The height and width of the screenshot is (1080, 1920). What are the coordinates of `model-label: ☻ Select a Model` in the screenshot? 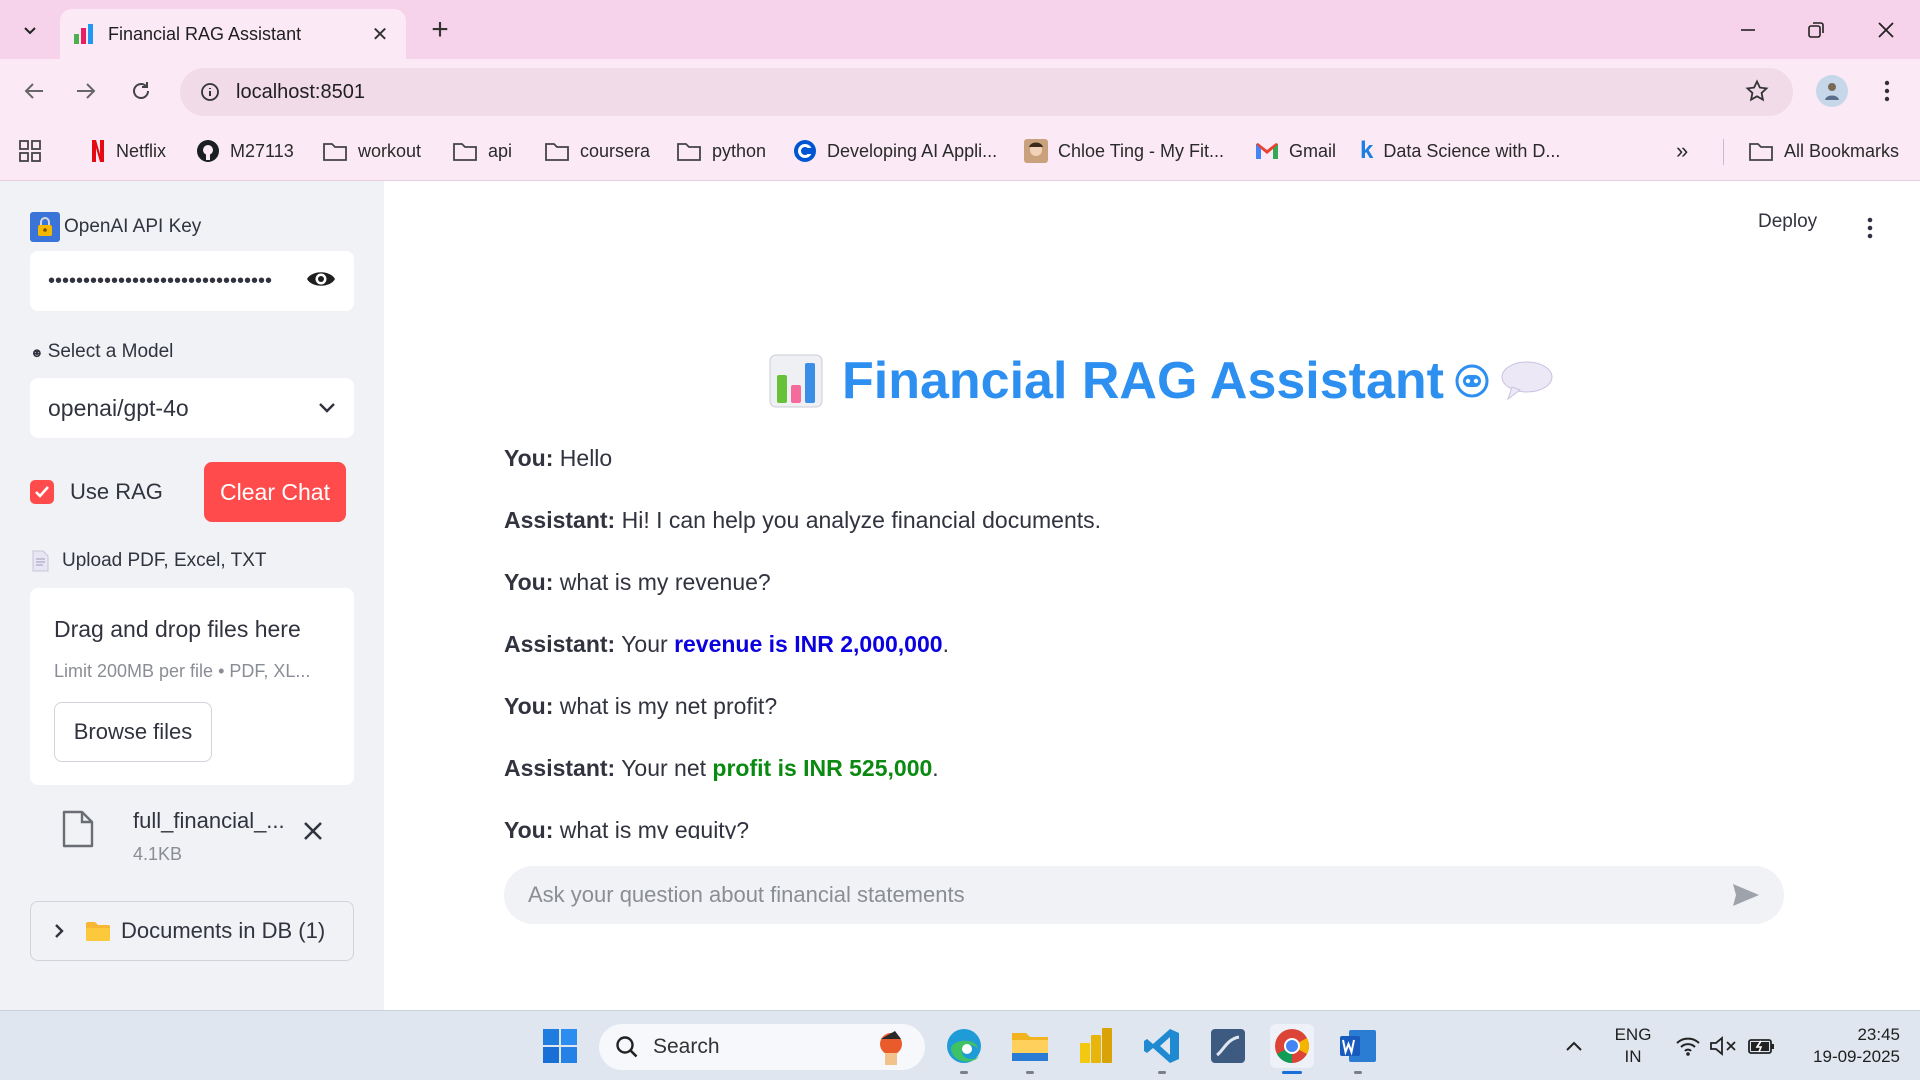 It's located at (101, 352).